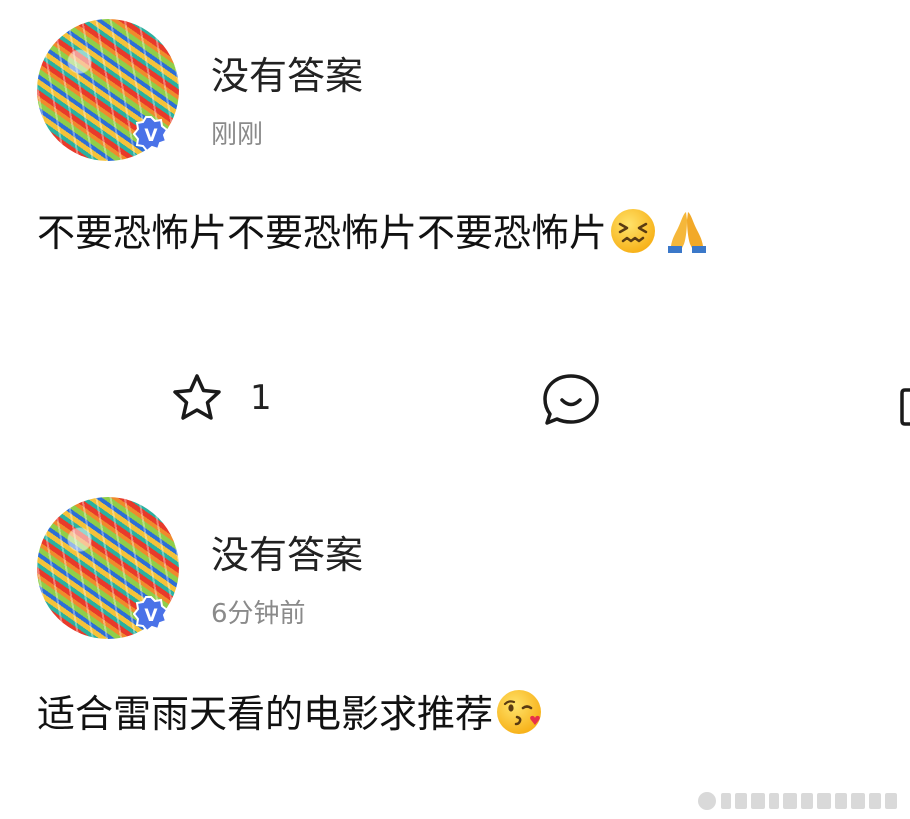 Image resolution: width=910 pixels, height=819 pixels. I want to click on watermark-logo, so click(797, 801).